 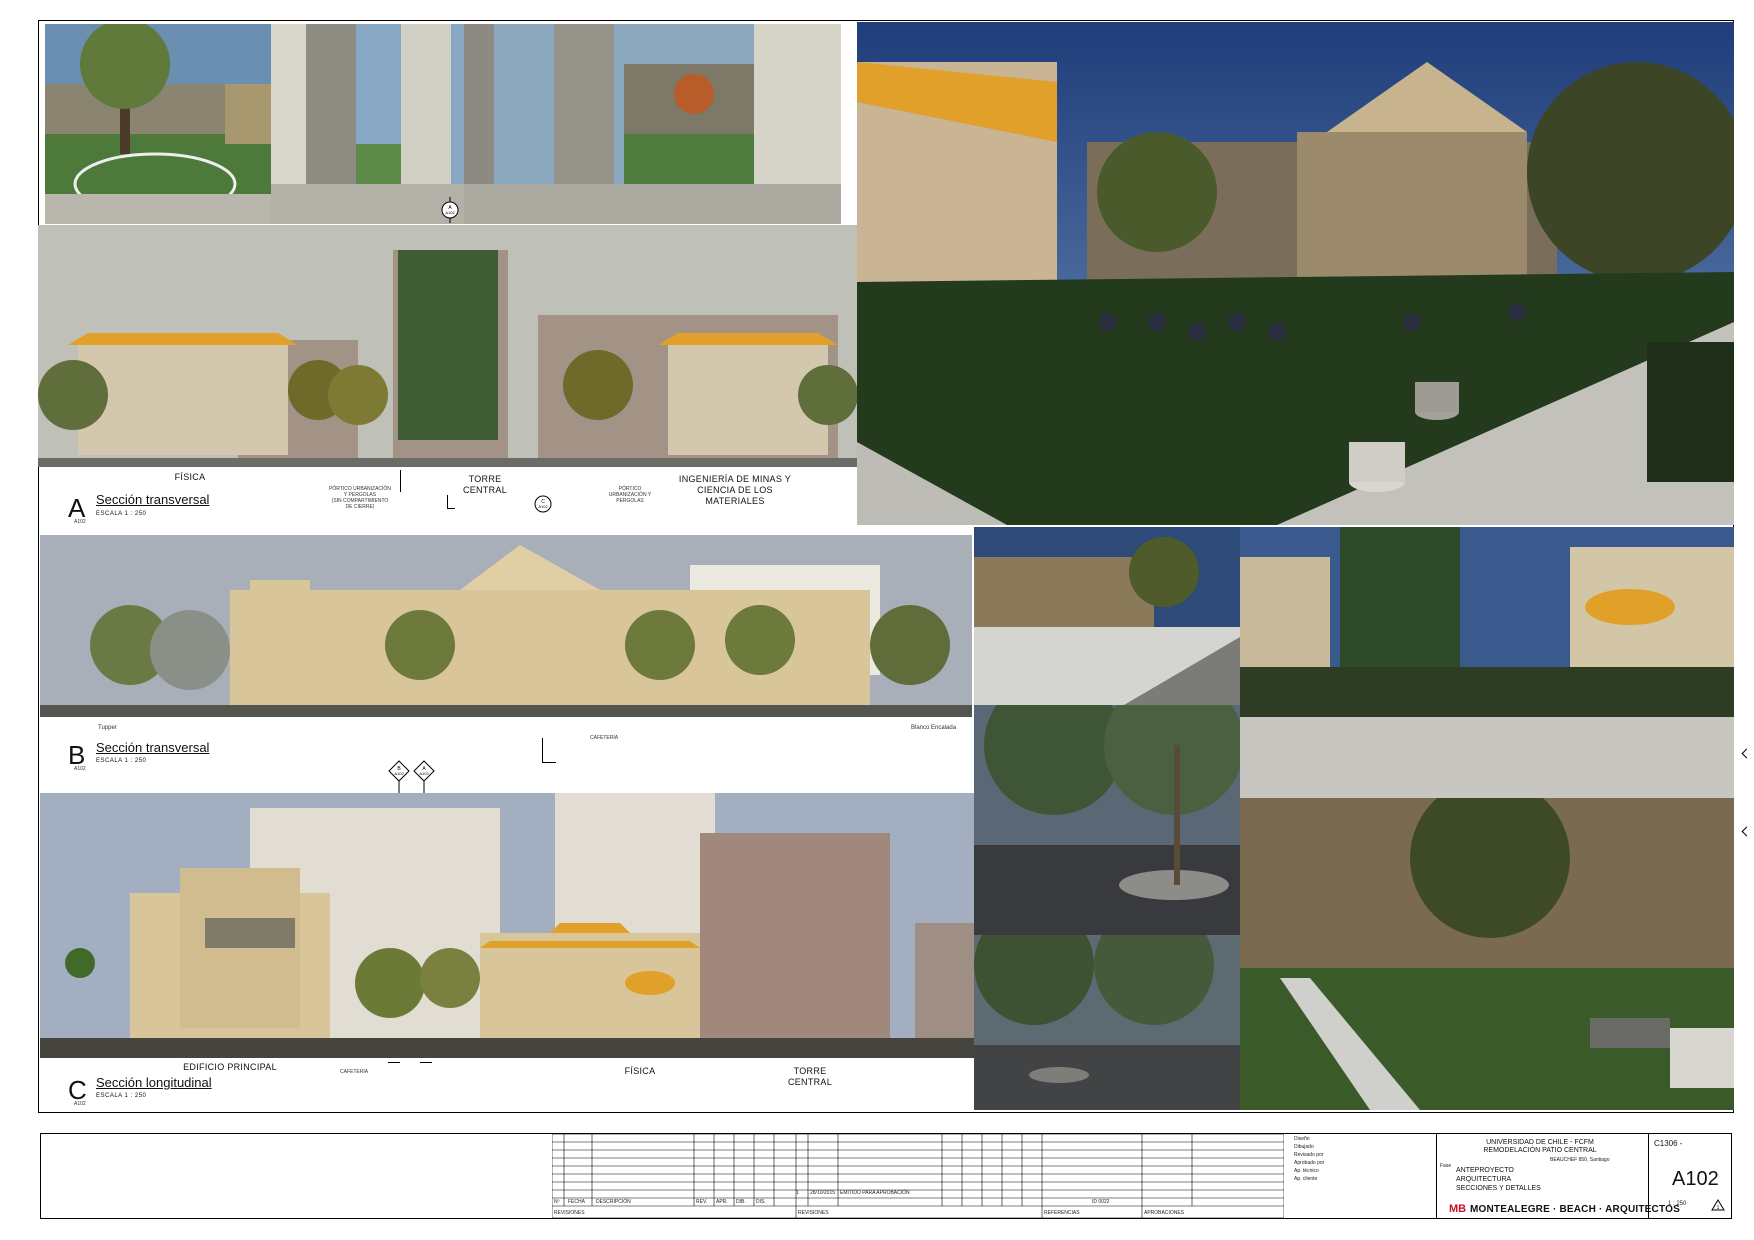 I want to click on section-b-elevation, so click(x=506, y=626).